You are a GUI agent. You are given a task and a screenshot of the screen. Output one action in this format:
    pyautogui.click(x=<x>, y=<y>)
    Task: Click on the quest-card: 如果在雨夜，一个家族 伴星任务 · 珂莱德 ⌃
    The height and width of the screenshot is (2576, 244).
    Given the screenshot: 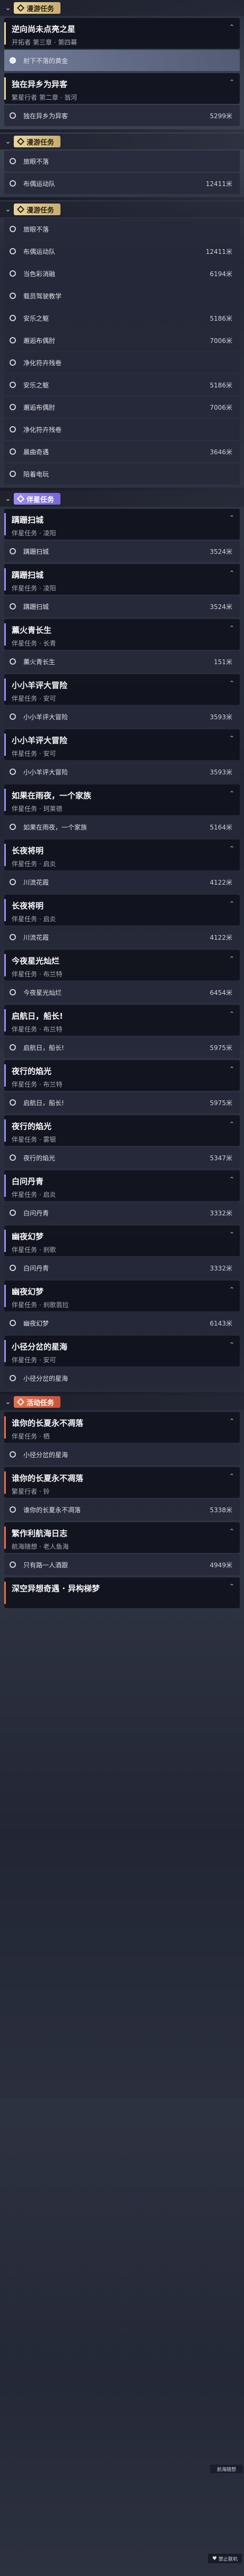 What is the action you would take?
    pyautogui.click(x=122, y=799)
    